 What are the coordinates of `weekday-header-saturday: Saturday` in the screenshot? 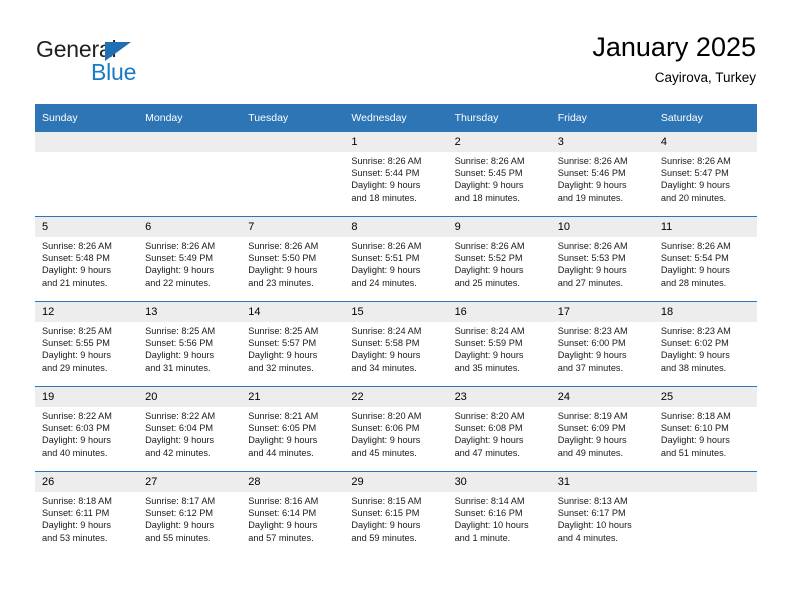 It's located at (705, 118).